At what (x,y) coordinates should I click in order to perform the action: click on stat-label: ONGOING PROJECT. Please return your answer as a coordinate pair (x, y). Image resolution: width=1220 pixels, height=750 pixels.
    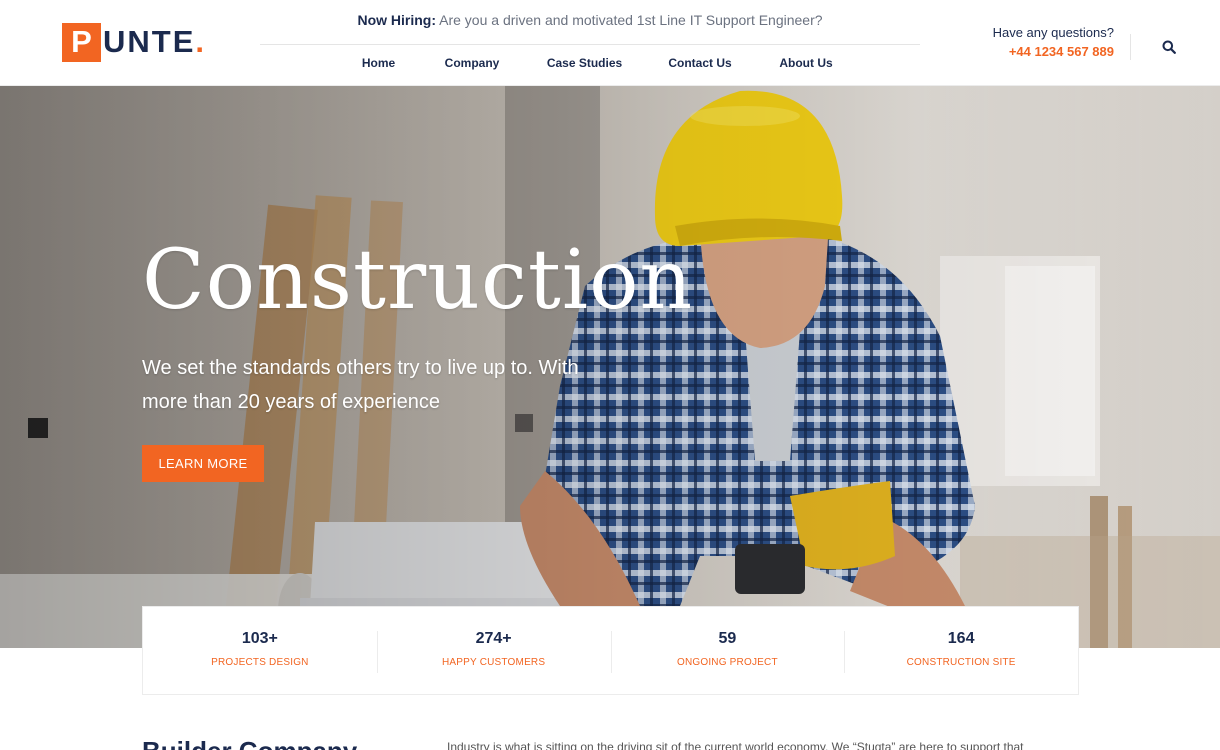
    Looking at the image, I should click on (727, 662).